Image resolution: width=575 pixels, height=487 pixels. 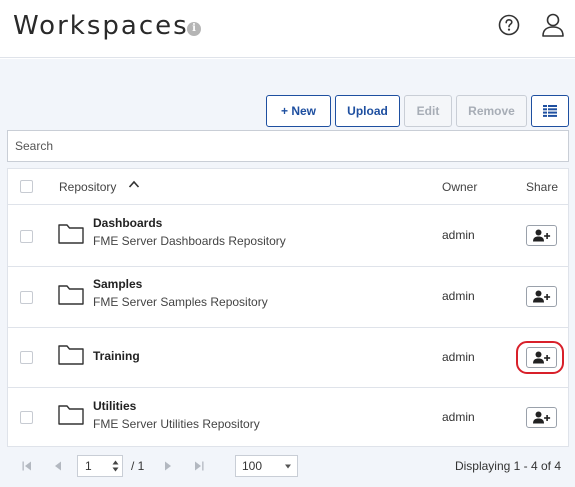 What do you see at coordinates (491, 111) in the screenshot?
I see `remove-button: Remove` at bounding box center [491, 111].